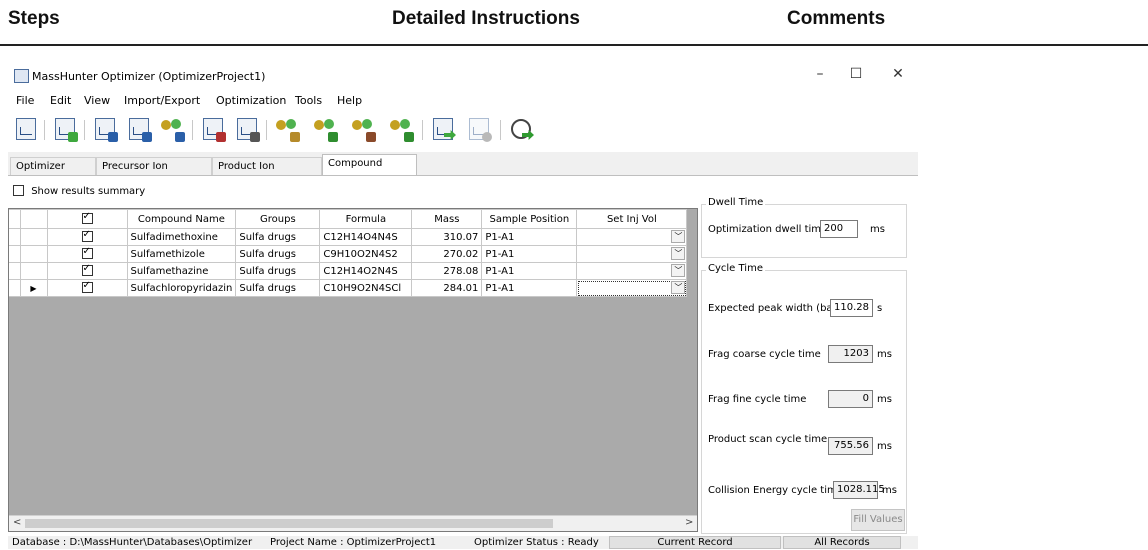  Describe the element at coordinates (447, 254) in the screenshot. I see `mass-cell: 270.02` at that location.